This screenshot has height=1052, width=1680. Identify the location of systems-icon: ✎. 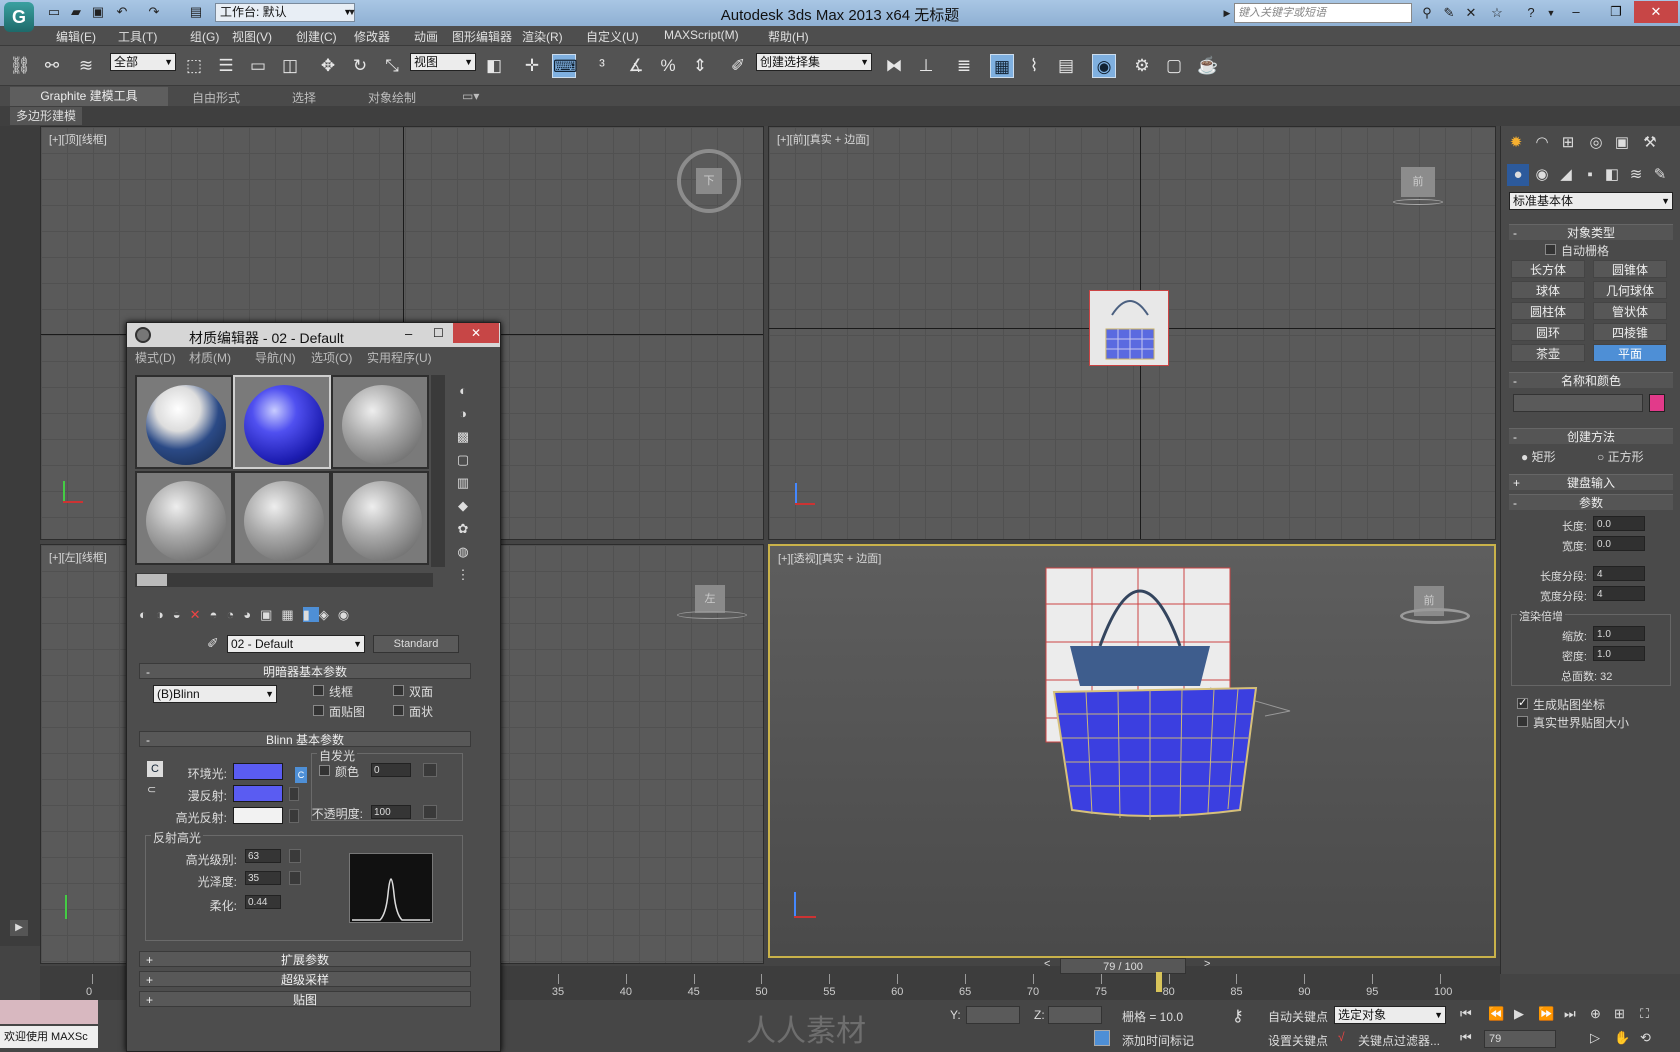
(1660, 175).